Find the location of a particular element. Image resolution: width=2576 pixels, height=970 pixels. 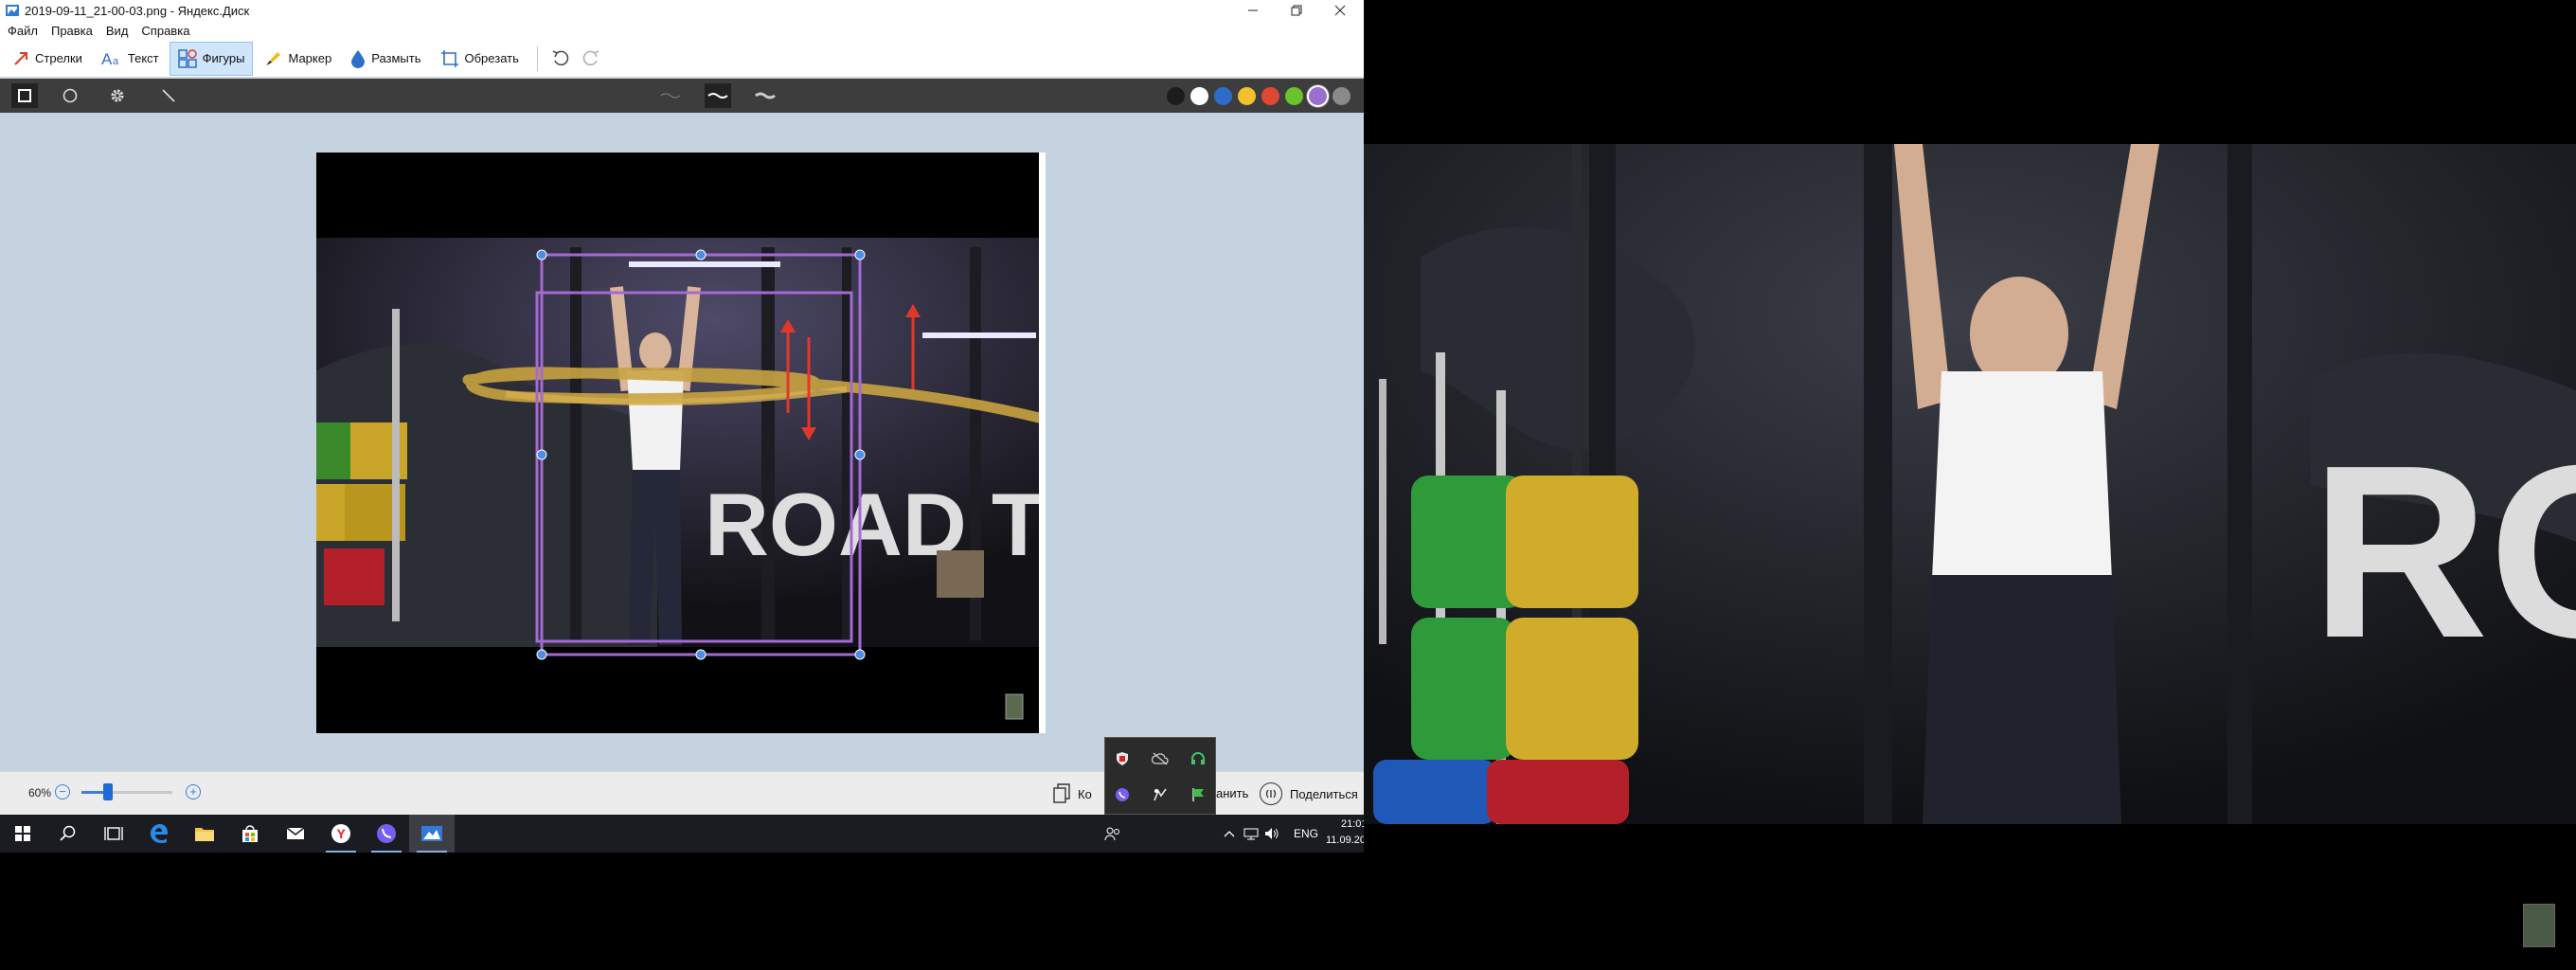

redo-button is located at coordinates (591, 59).